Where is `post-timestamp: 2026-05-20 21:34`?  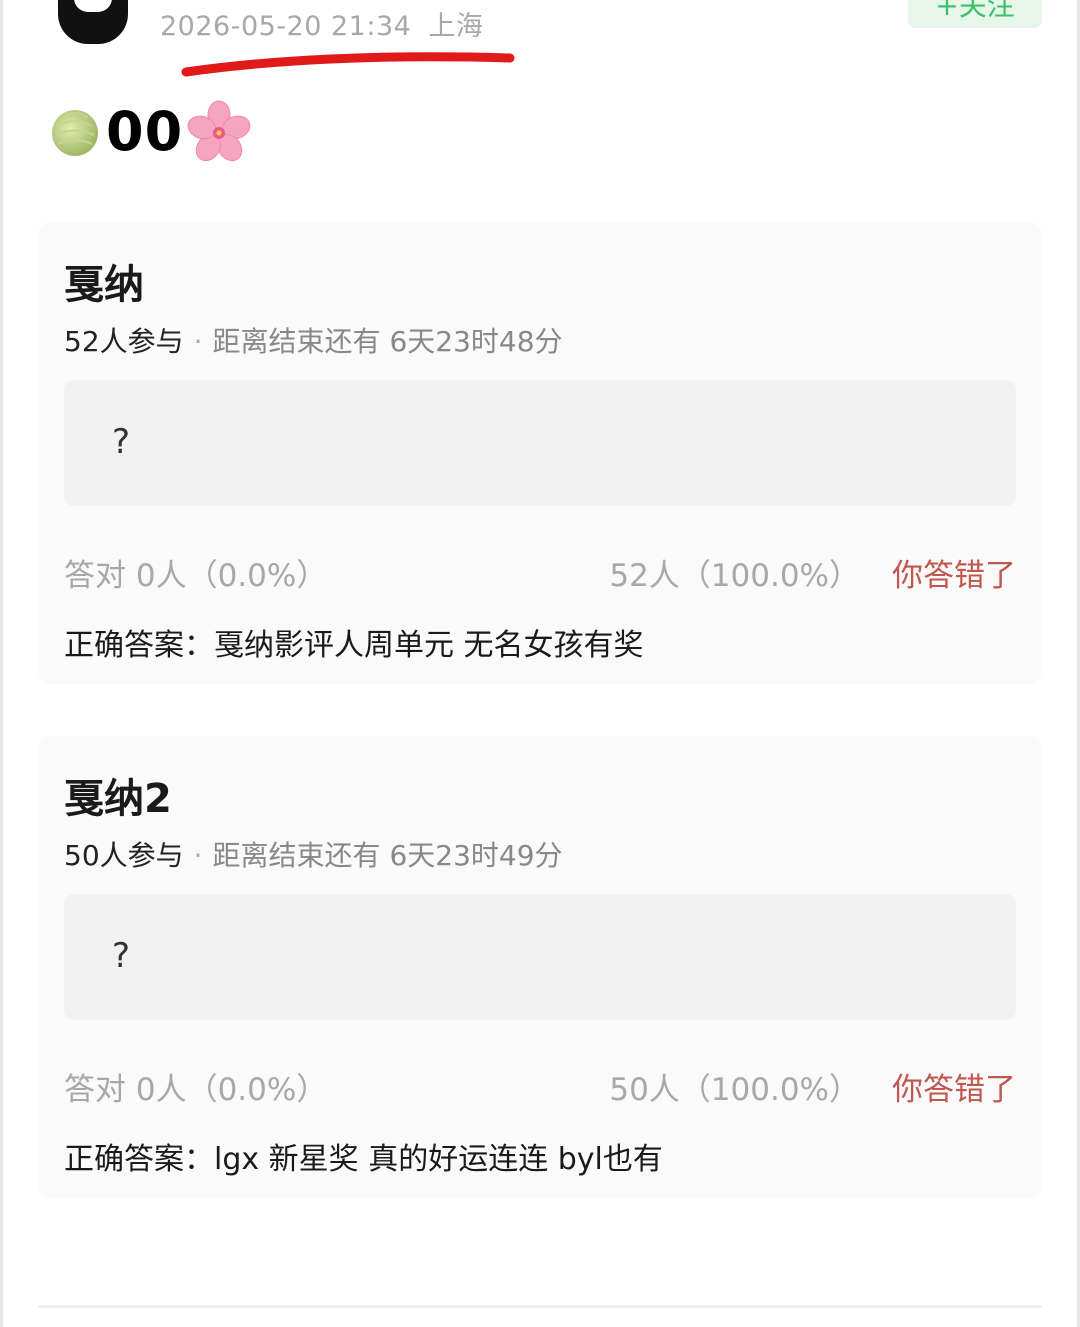 post-timestamp: 2026-05-20 21:34 is located at coordinates (286, 26).